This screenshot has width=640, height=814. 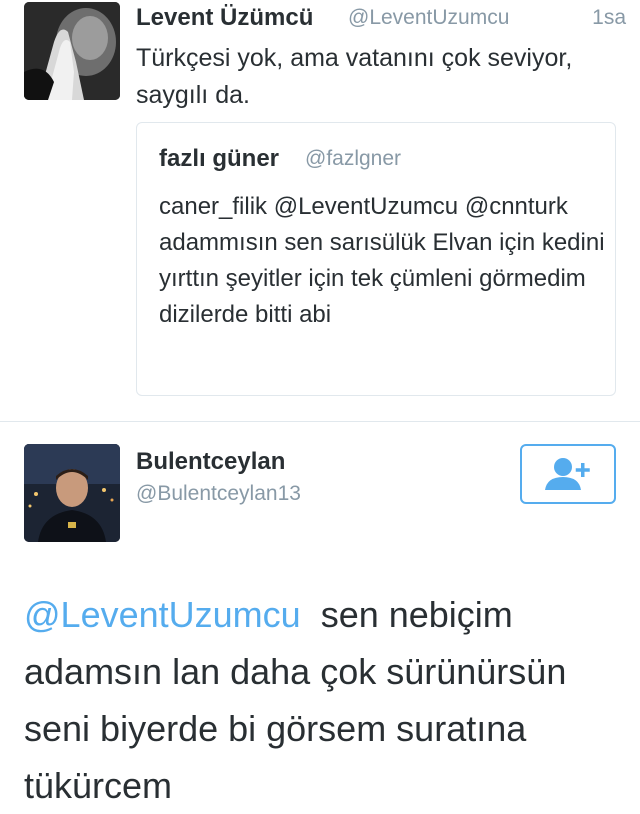 I want to click on add-user-icon, so click(x=567, y=474).